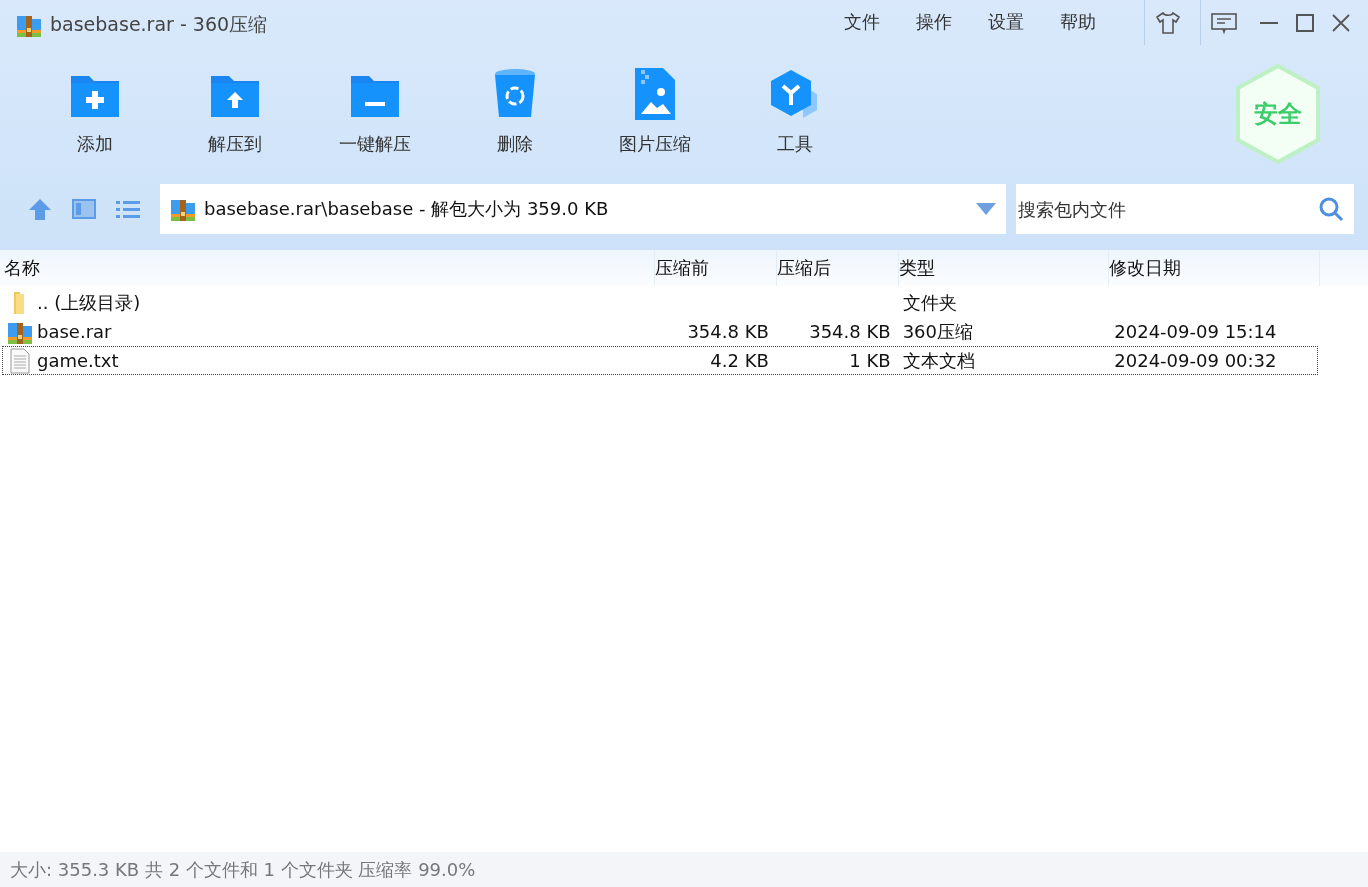 The height and width of the screenshot is (887, 1368). Describe the element at coordinates (938, 360) in the screenshot. I see `type-cell: 文本文档` at that location.